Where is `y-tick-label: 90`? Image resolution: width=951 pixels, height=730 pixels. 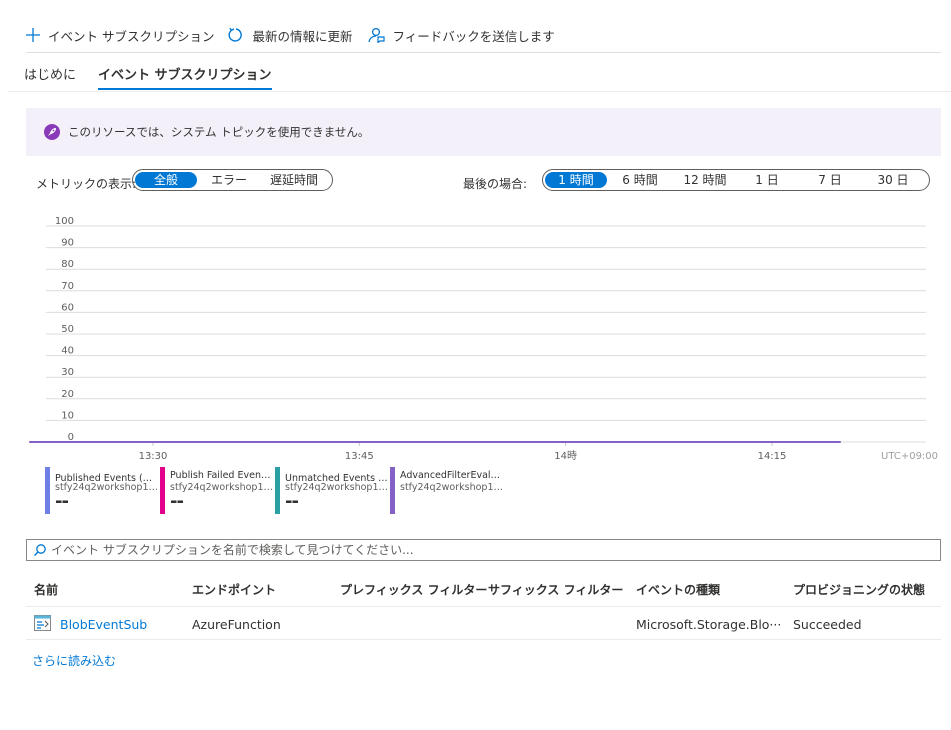 y-tick-label: 90 is located at coordinates (67, 243).